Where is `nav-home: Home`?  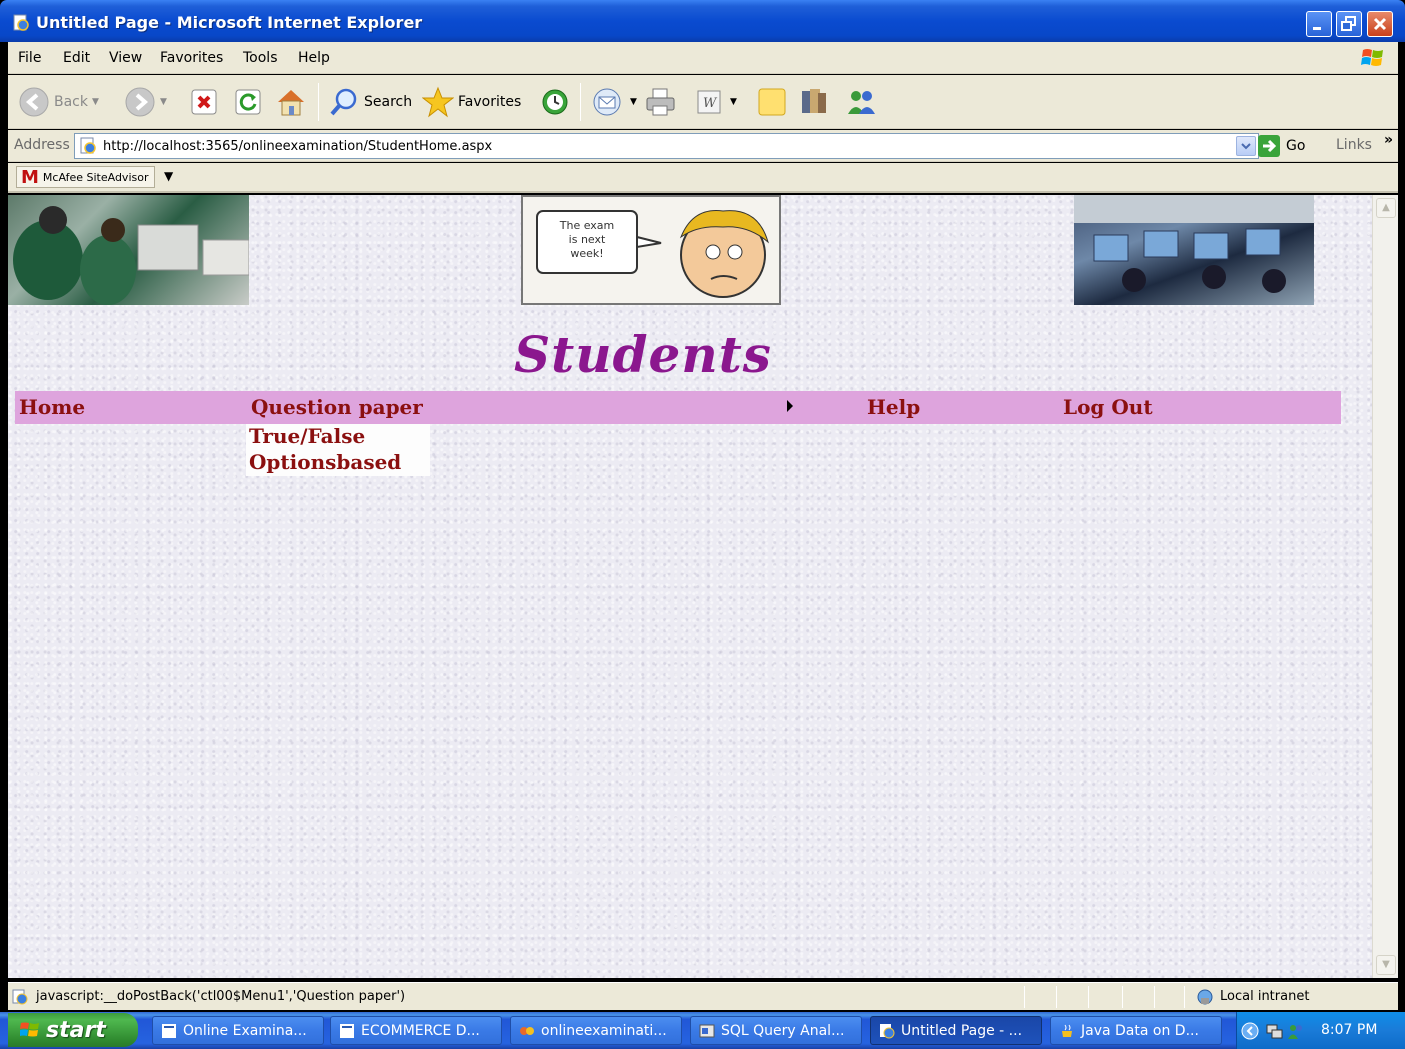 nav-home: Home is located at coordinates (52, 407).